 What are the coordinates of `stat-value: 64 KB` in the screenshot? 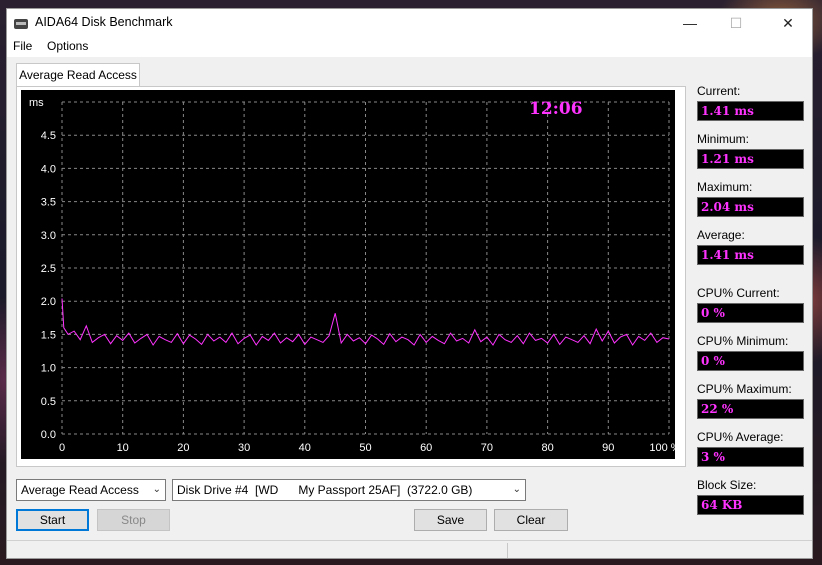 It's located at (750, 505).